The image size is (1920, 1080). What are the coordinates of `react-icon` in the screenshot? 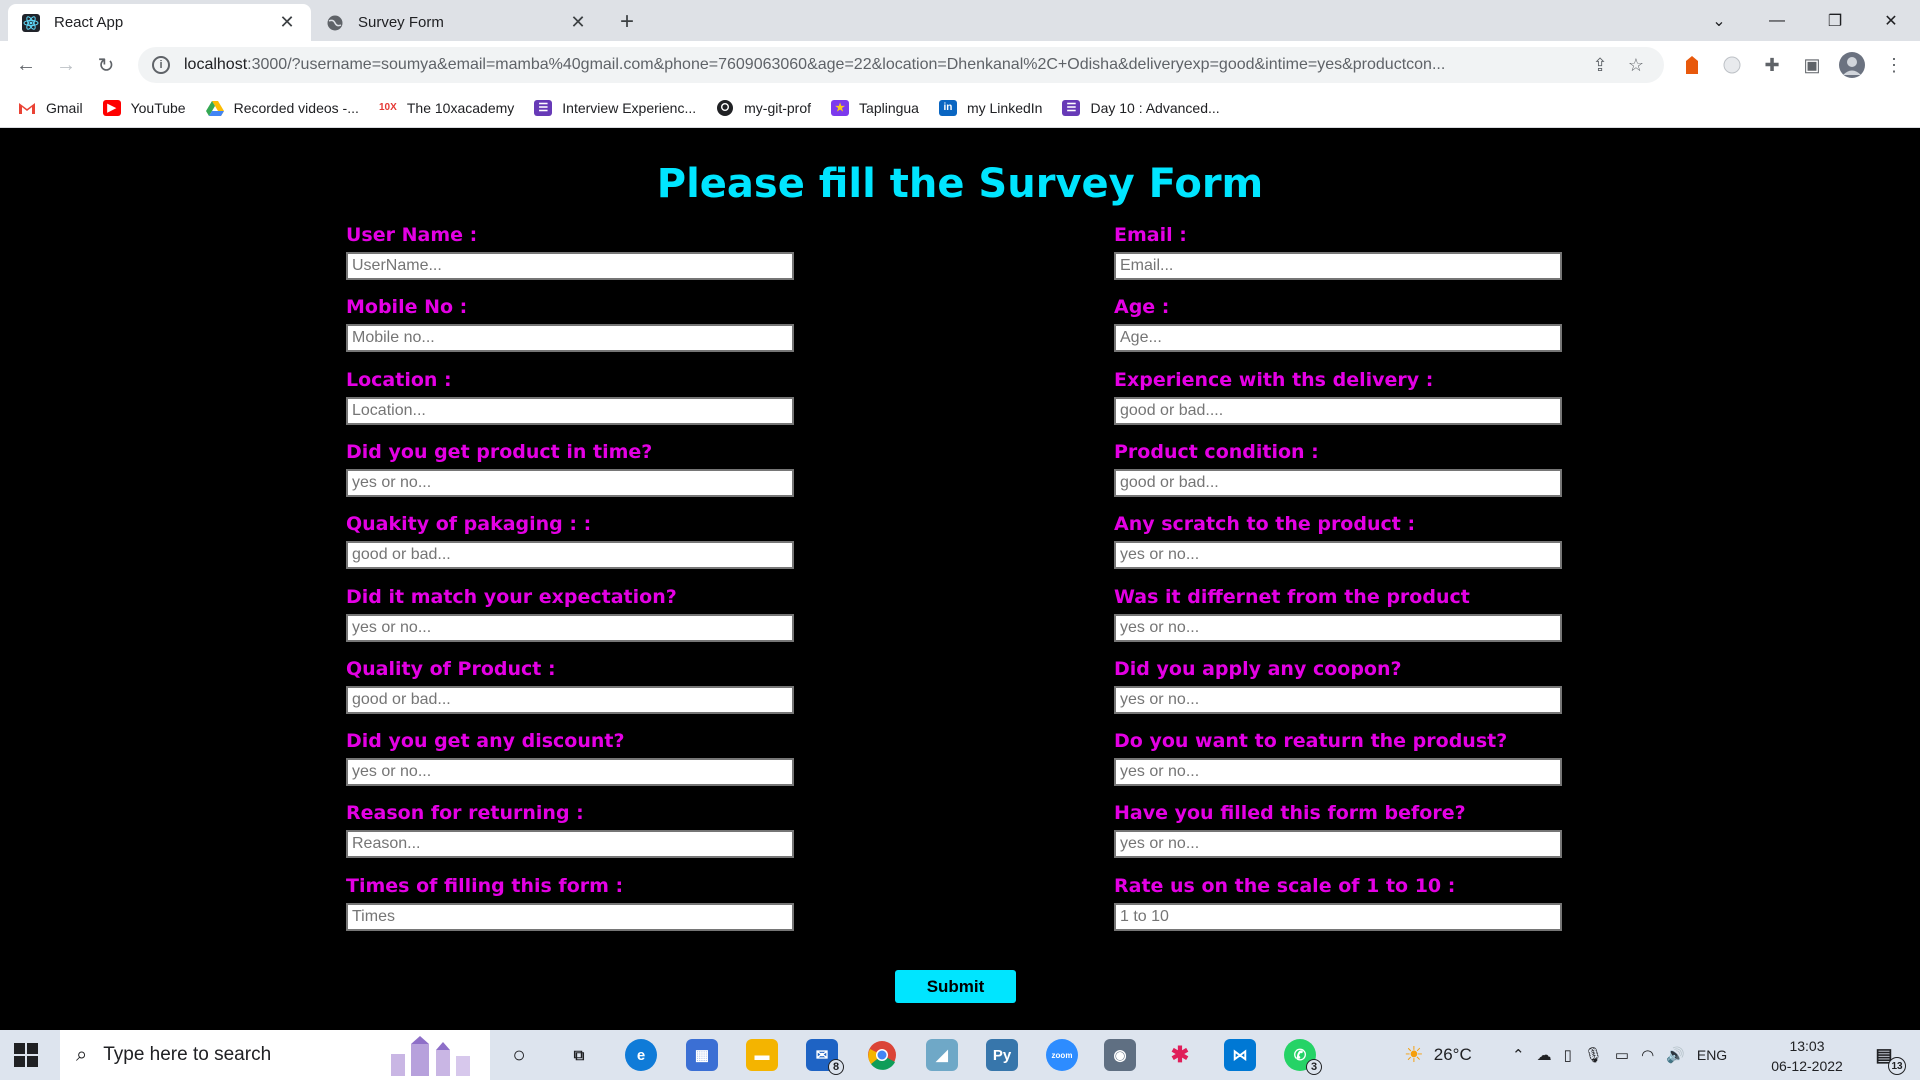 It's located at (31, 22).